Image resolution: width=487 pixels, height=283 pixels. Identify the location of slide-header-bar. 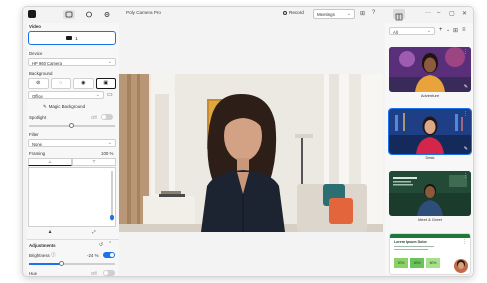
(430, 236).